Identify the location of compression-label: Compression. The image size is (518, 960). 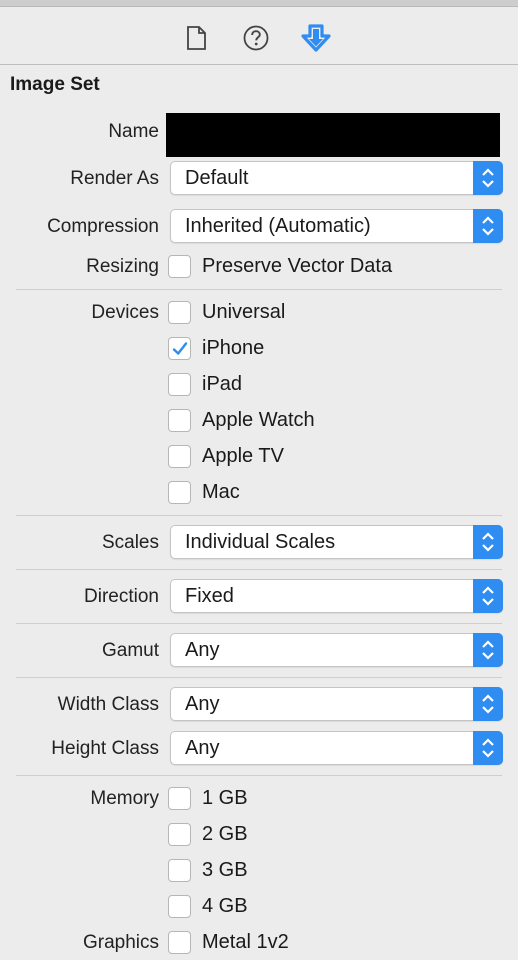
(103, 226).